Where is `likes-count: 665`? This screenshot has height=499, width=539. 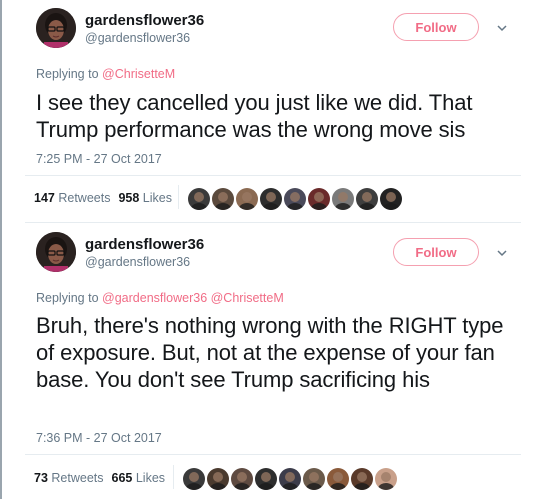 likes-count: 665 is located at coordinates (122, 478).